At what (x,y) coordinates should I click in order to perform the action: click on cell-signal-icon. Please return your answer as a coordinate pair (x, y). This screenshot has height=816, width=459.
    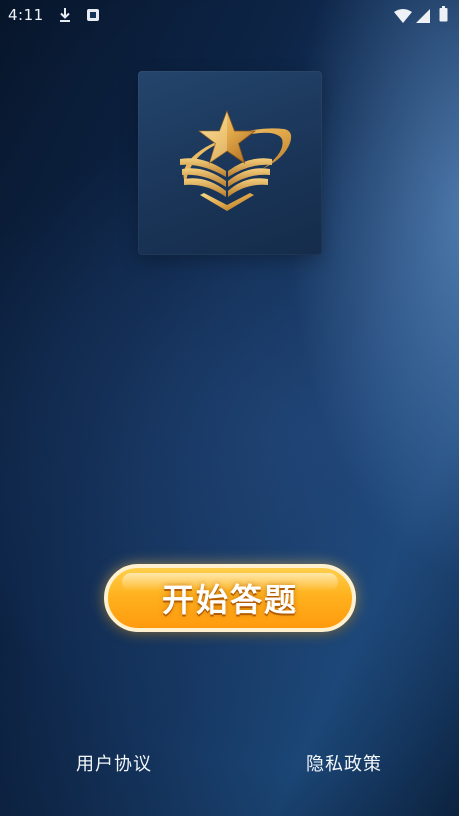
    Looking at the image, I should click on (423, 17).